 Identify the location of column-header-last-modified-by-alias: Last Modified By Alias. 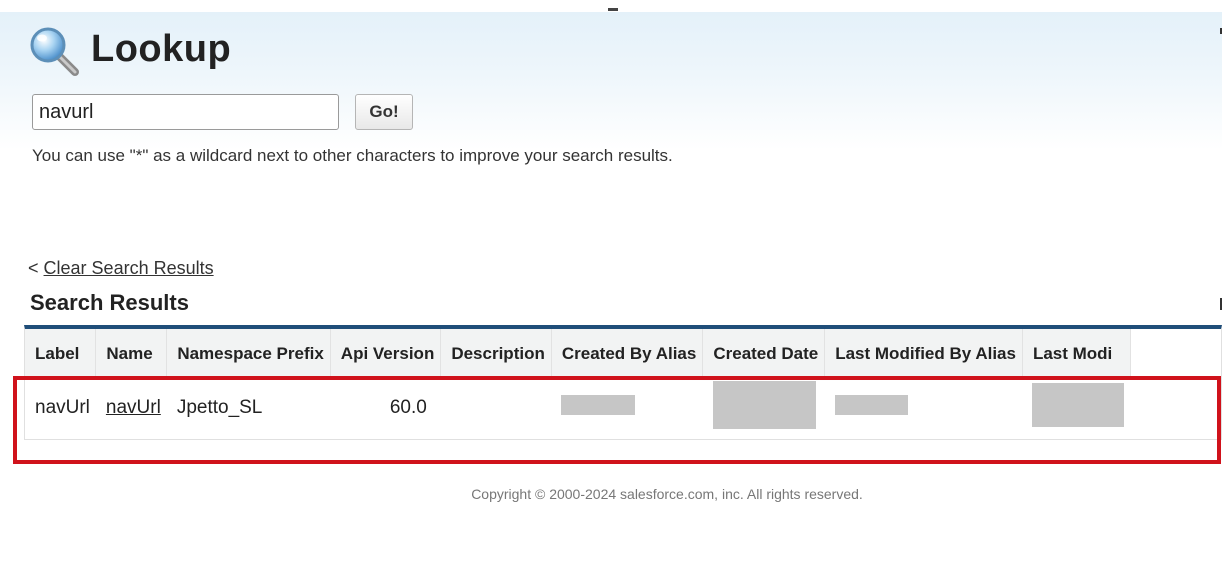
(923, 353).